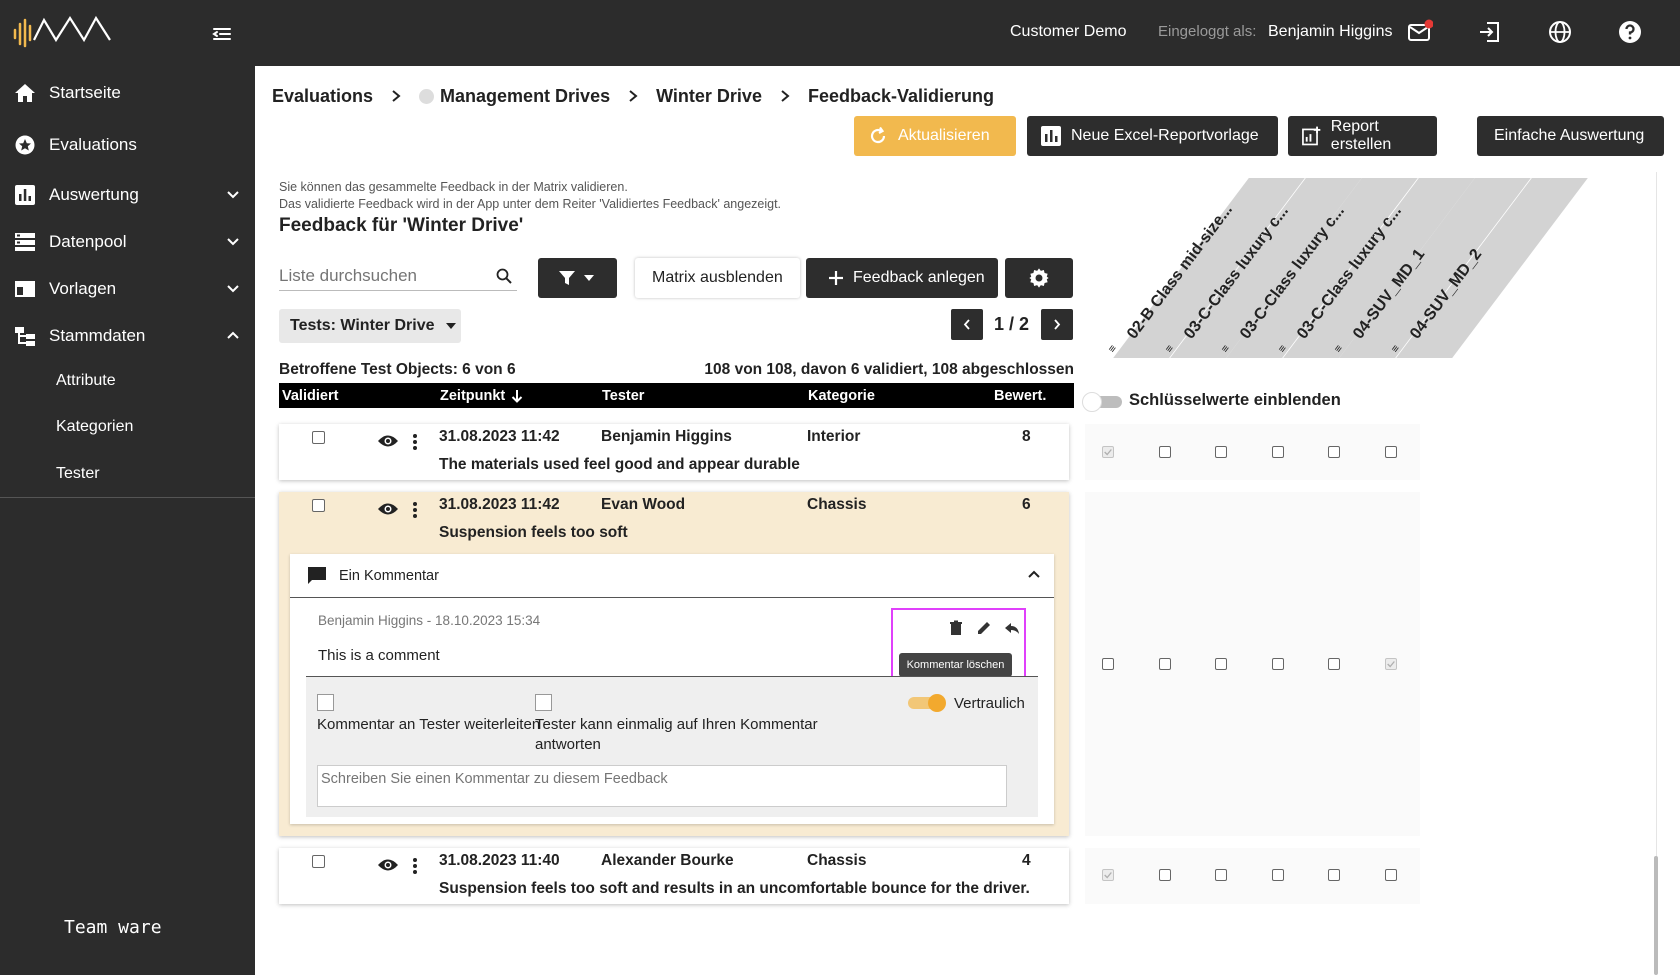  Describe the element at coordinates (1012, 628) in the screenshot. I see `reply-icon` at that location.